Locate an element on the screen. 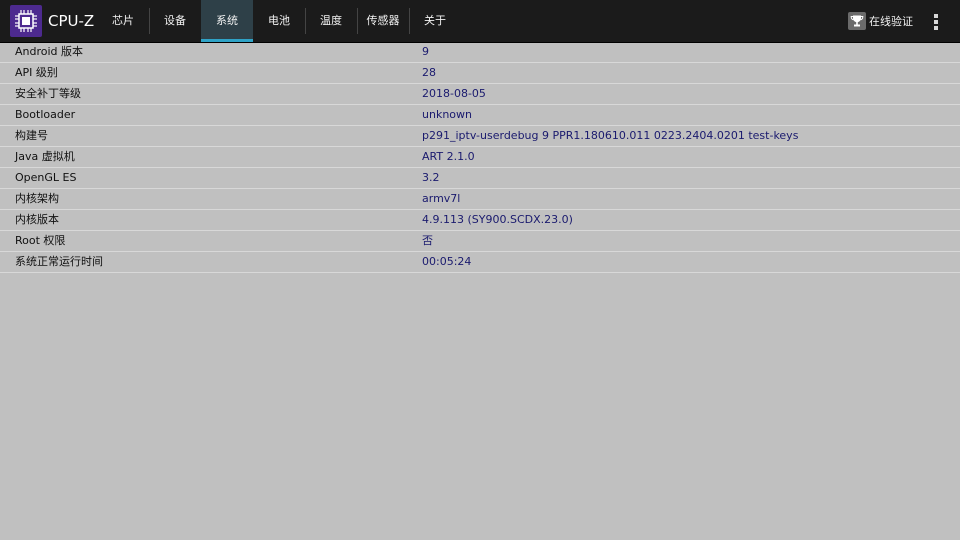 This screenshot has height=540, width=960. row-label: 内核版本 is located at coordinates (37, 219).